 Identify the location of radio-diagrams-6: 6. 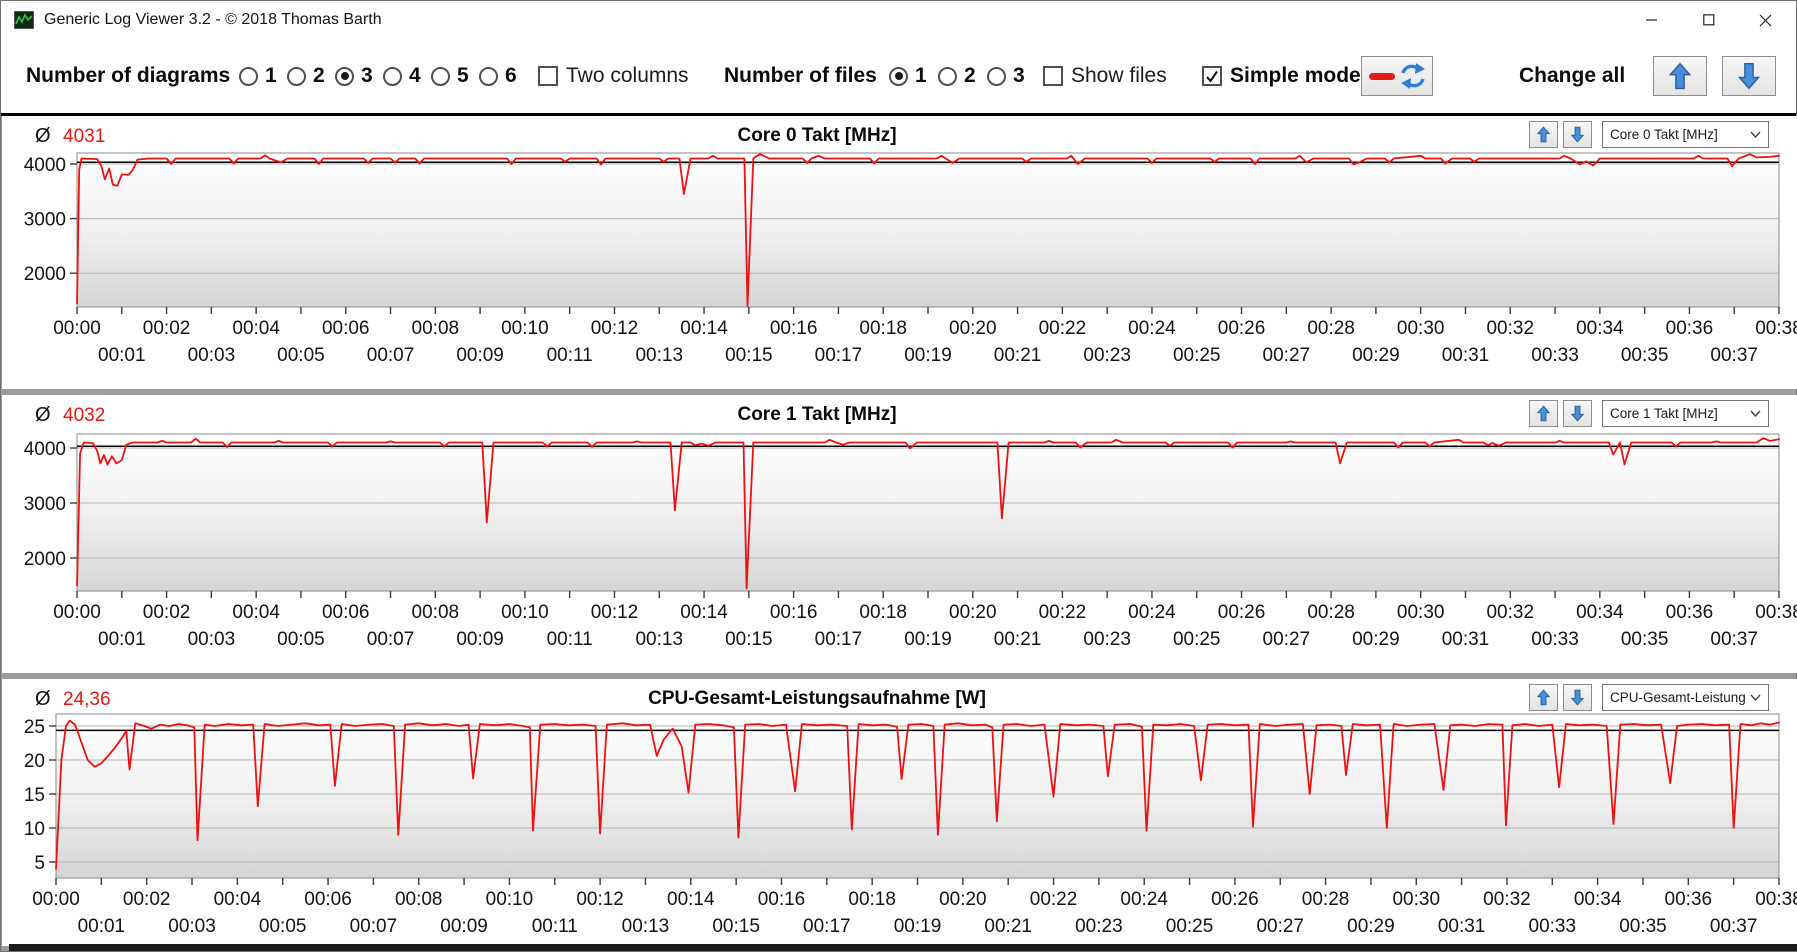
(498, 76).